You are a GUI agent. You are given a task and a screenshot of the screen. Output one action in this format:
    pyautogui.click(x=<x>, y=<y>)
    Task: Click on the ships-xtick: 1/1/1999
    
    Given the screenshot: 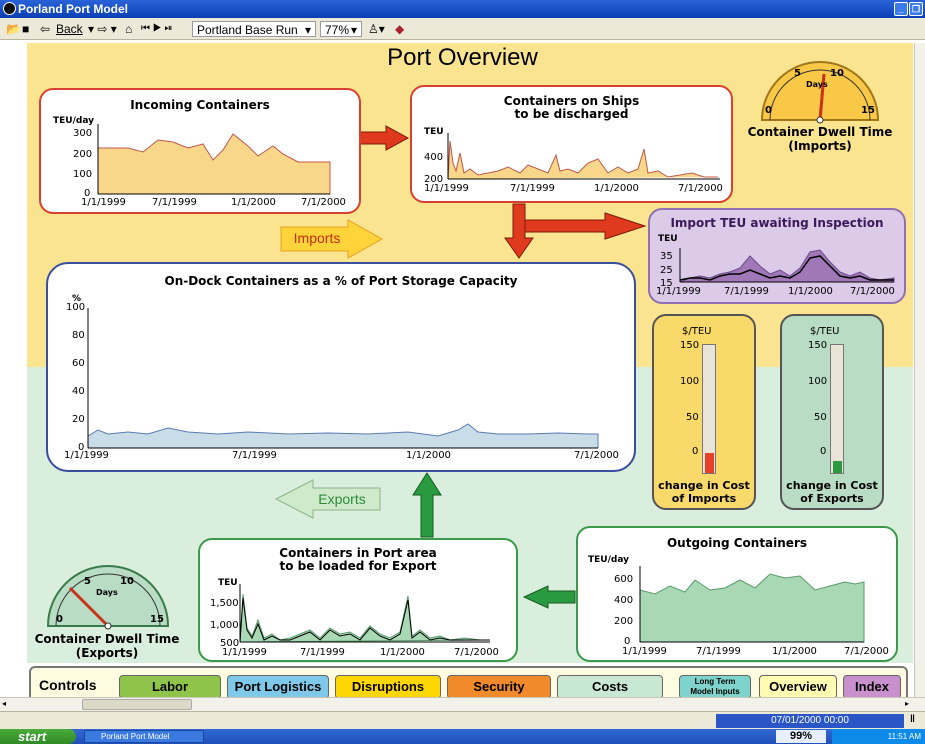 What is the action you would take?
    pyautogui.click(x=446, y=188)
    